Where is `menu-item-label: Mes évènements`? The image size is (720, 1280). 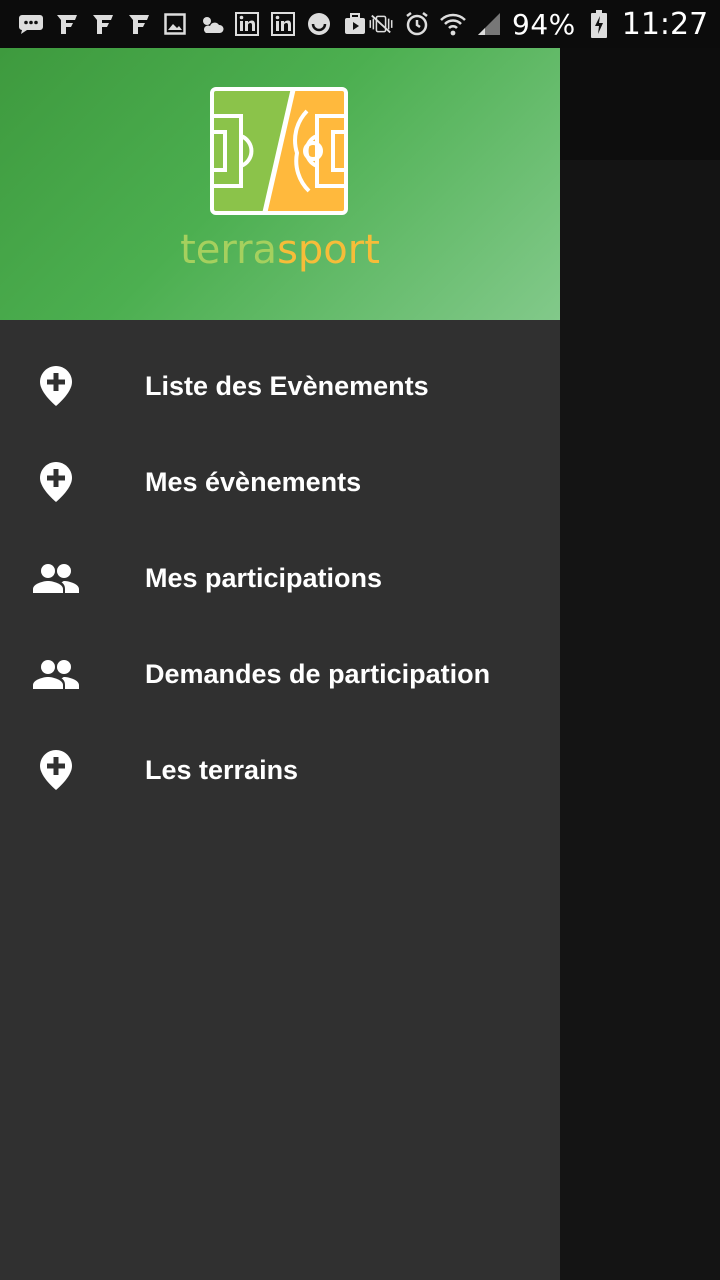 menu-item-label: Mes évènements is located at coordinates (253, 481).